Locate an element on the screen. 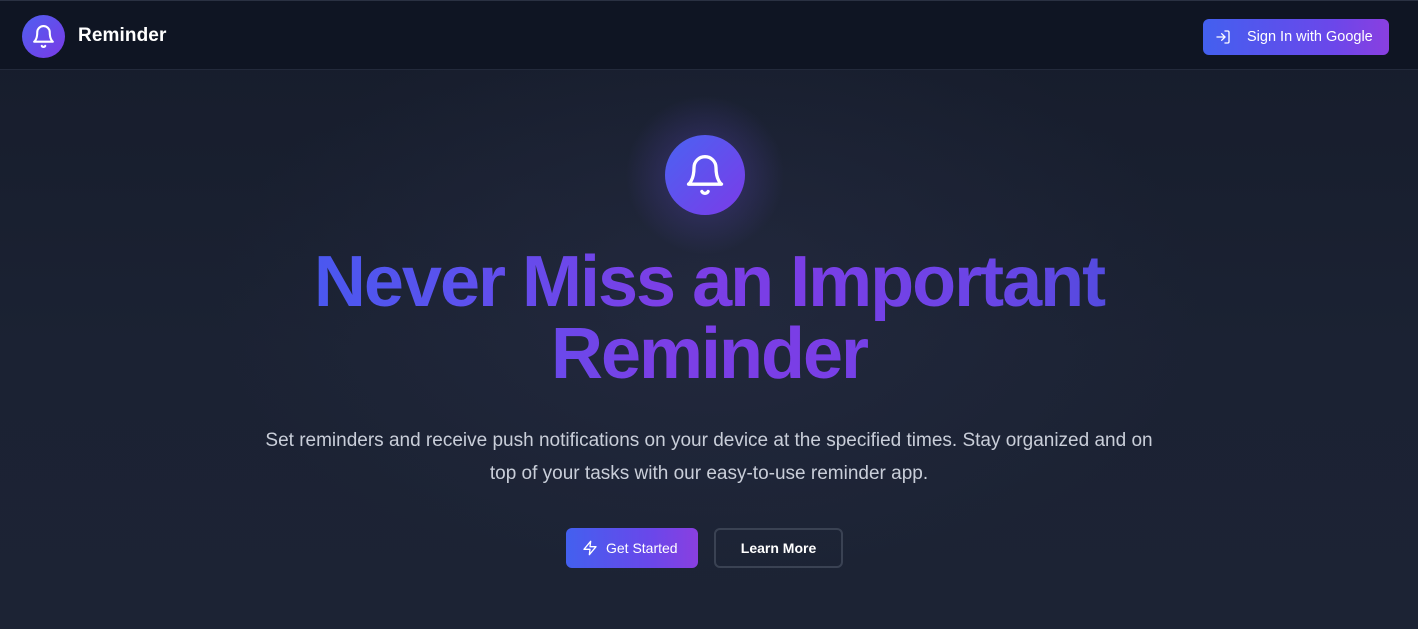 Image resolution: width=1418 pixels, height=629 pixels. brand: Reminder is located at coordinates (94, 36).